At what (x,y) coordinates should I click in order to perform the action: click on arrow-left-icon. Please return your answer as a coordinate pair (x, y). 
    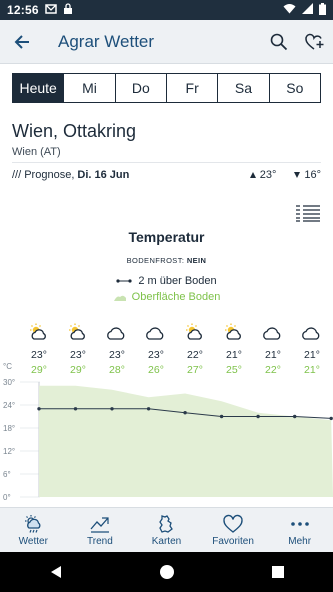
    Looking at the image, I should click on (21, 41).